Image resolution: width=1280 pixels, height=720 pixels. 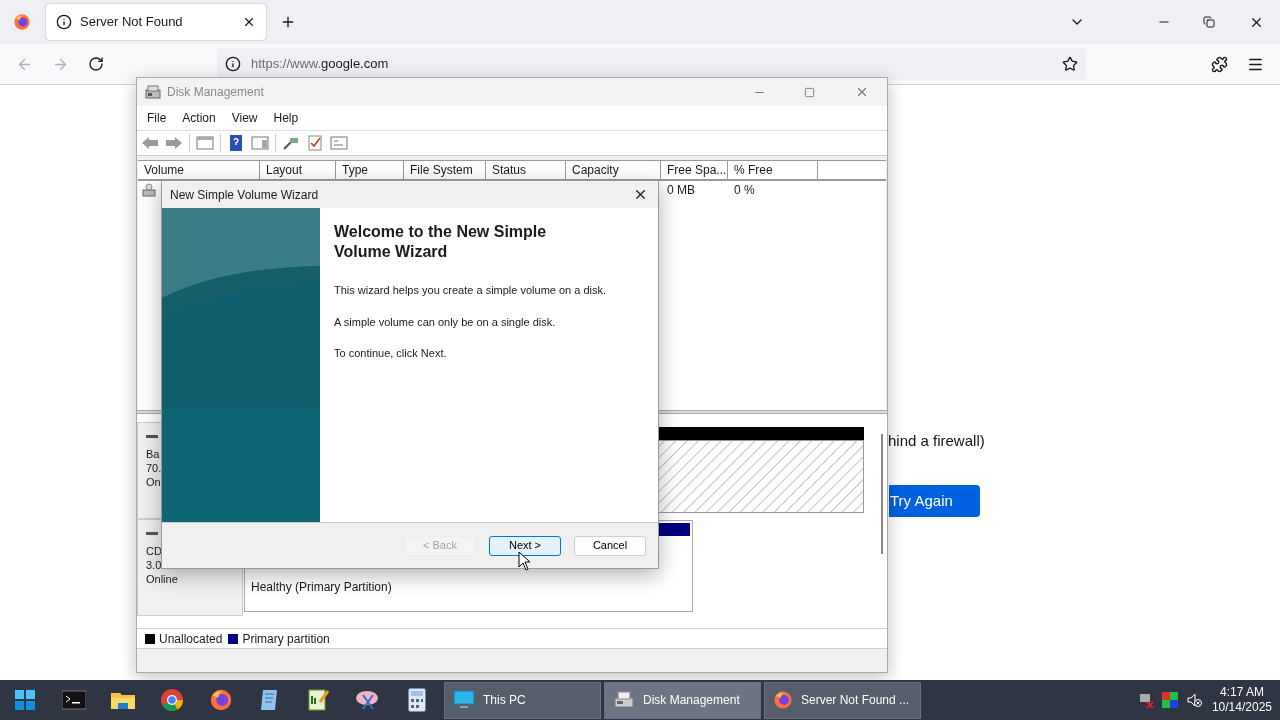 What do you see at coordinates (445, 322) in the screenshot?
I see `wizard-text: A simple volume can only be on a single disk.` at bounding box center [445, 322].